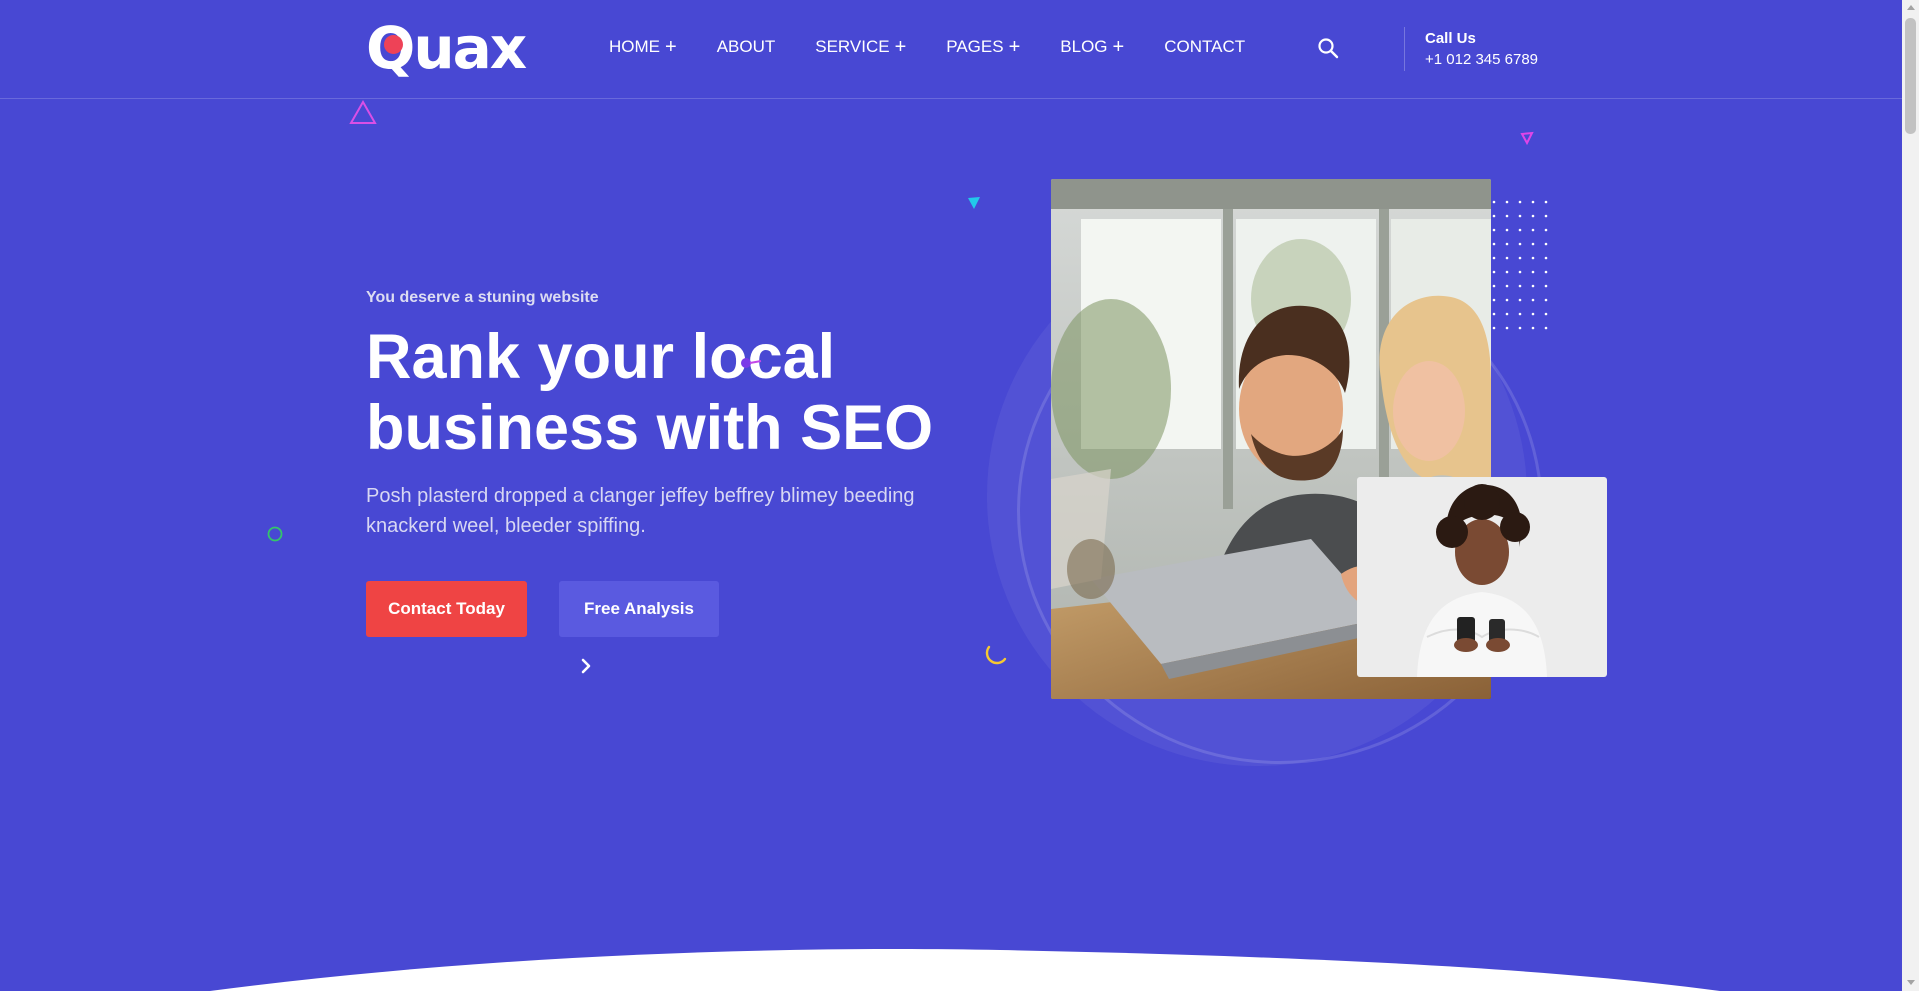  What do you see at coordinates (639, 609) in the screenshot?
I see `free-analysis-button: Free Analysis` at bounding box center [639, 609].